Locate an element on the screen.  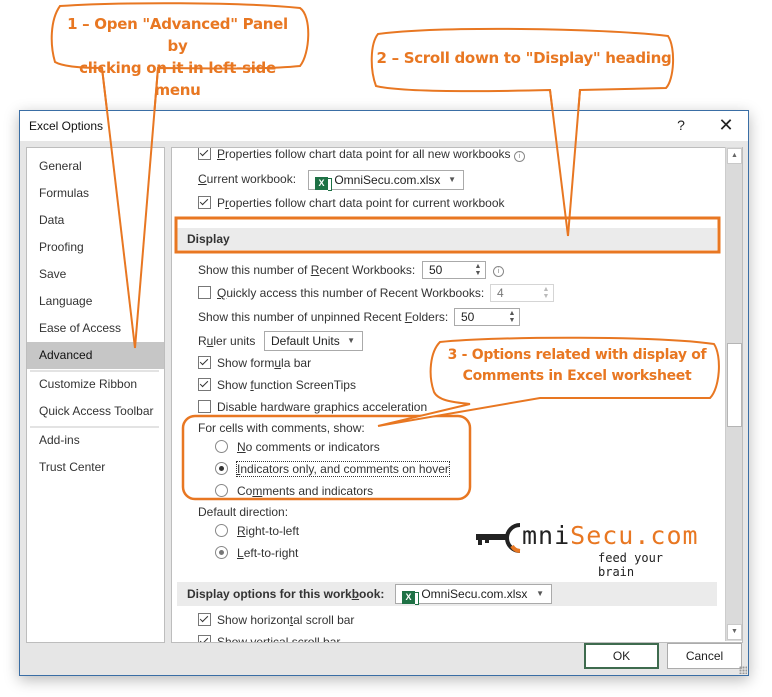
sidebar-item-advanced: Advanced is located at coordinates (95, 355).